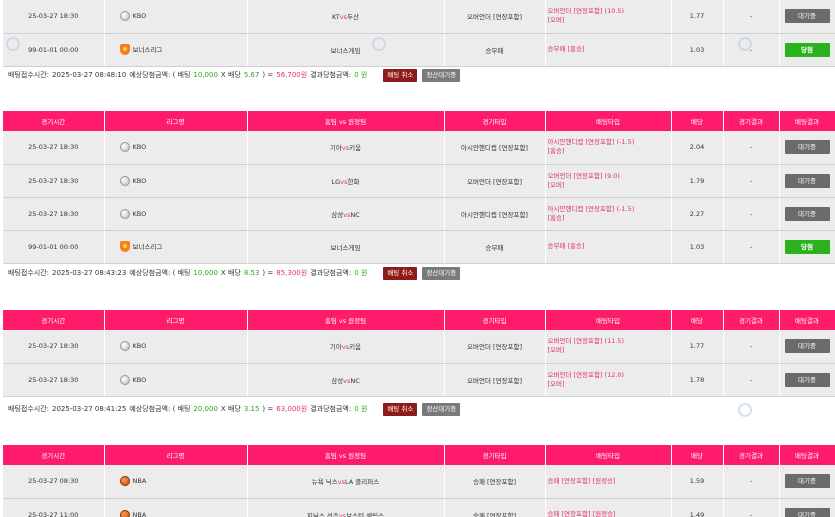 This screenshot has width=835, height=517. Describe the element at coordinates (324, 482) in the screenshot. I see `home-team: 뉴욕 닉스` at that location.